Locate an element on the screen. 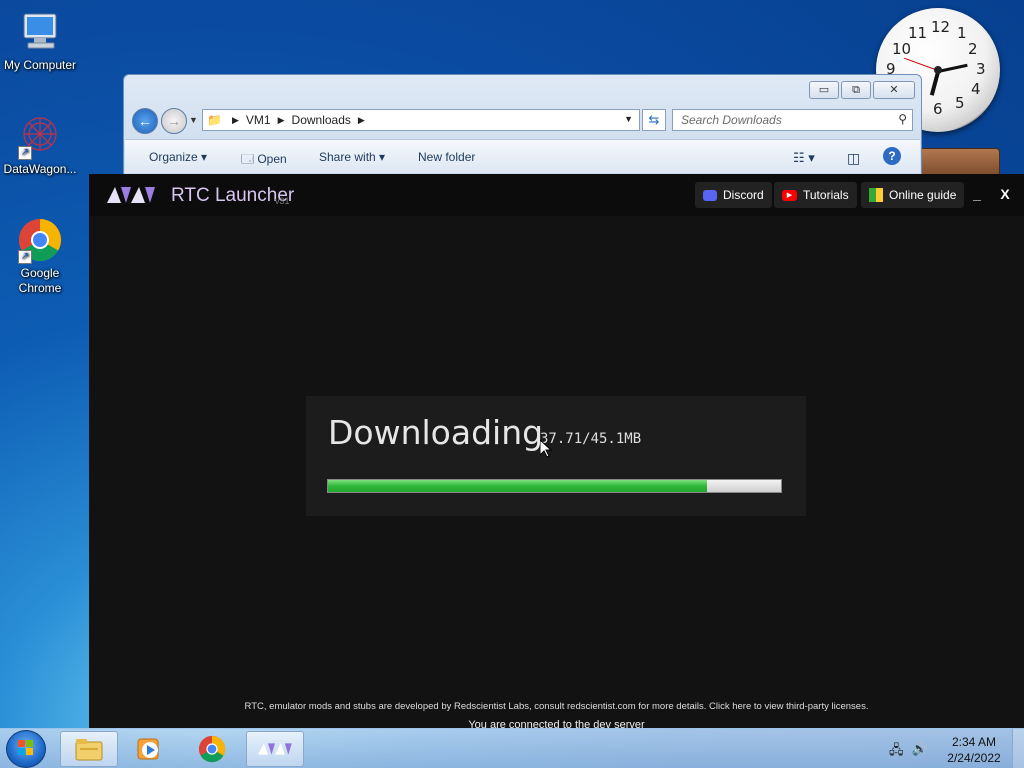  address-dropdown-icon: ▼ is located at coordinates (628, 119).